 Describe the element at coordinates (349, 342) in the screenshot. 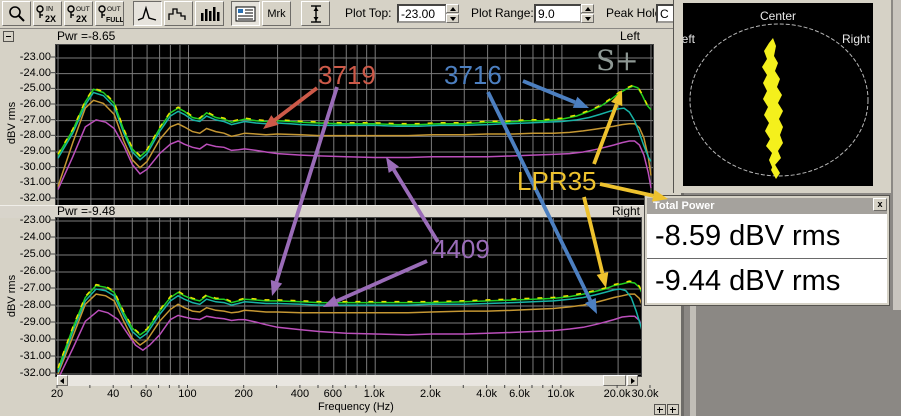

I see `series-magenta` at that location.